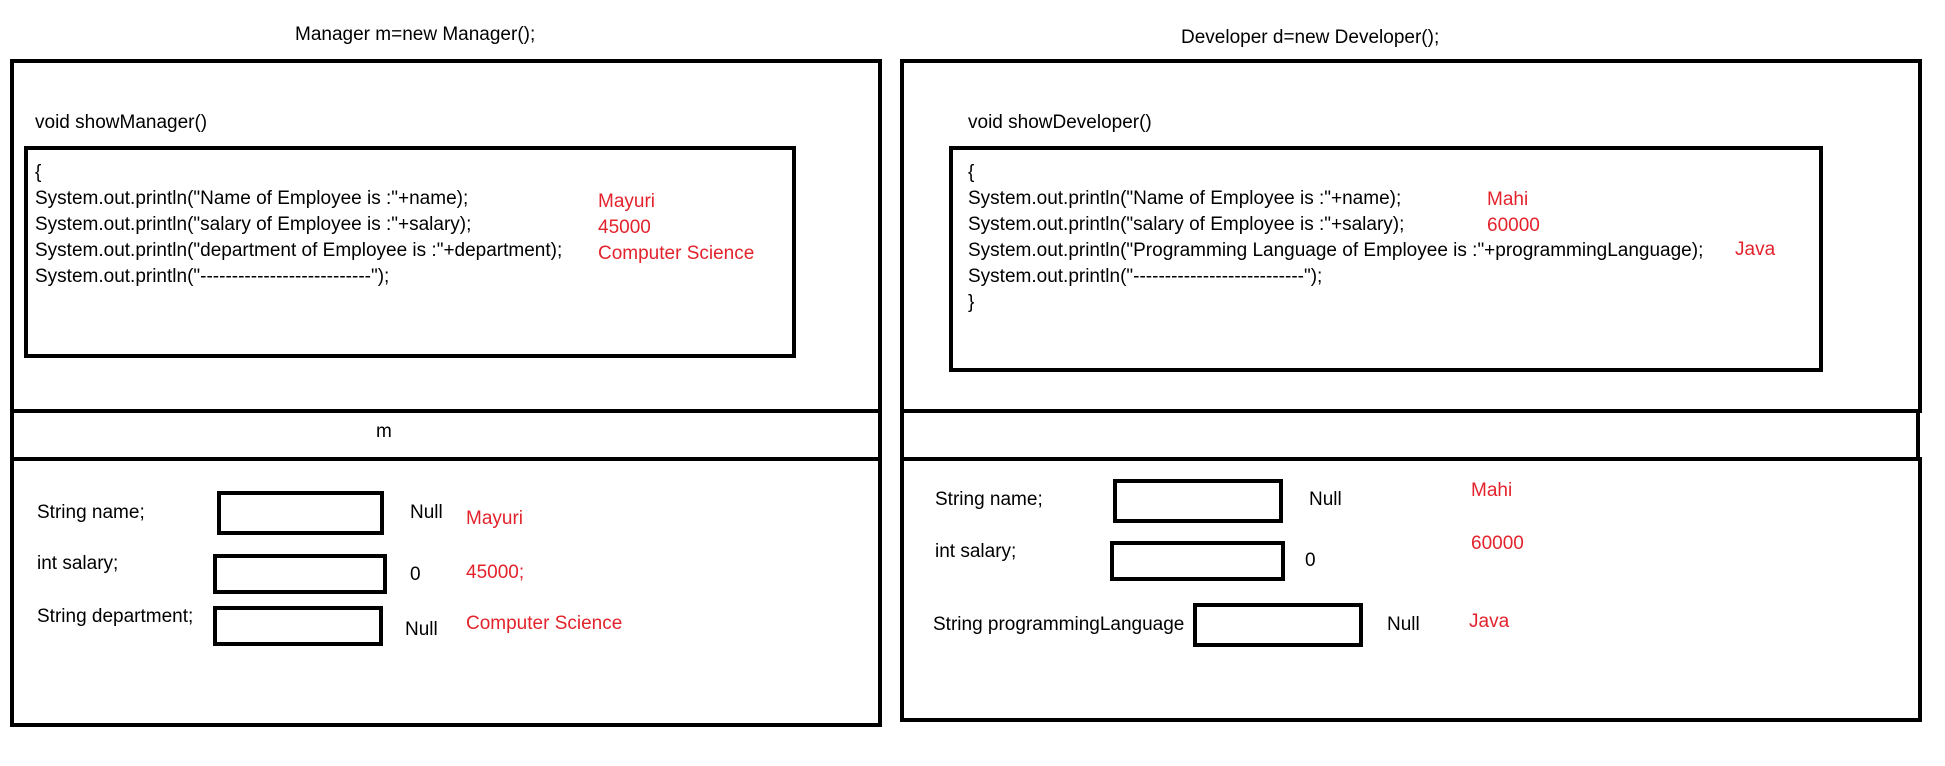  What do you see at coordinates (298, 626) in the screenshot?
I see `manager-field-box-department` at bounding box center [298, 626].